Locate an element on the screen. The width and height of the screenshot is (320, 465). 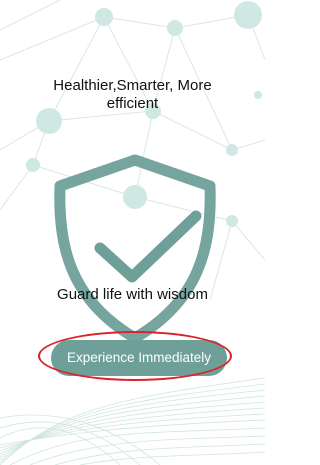
headline-text: Healthier,Smarter, More efficient is located at coordinates (132, 94).